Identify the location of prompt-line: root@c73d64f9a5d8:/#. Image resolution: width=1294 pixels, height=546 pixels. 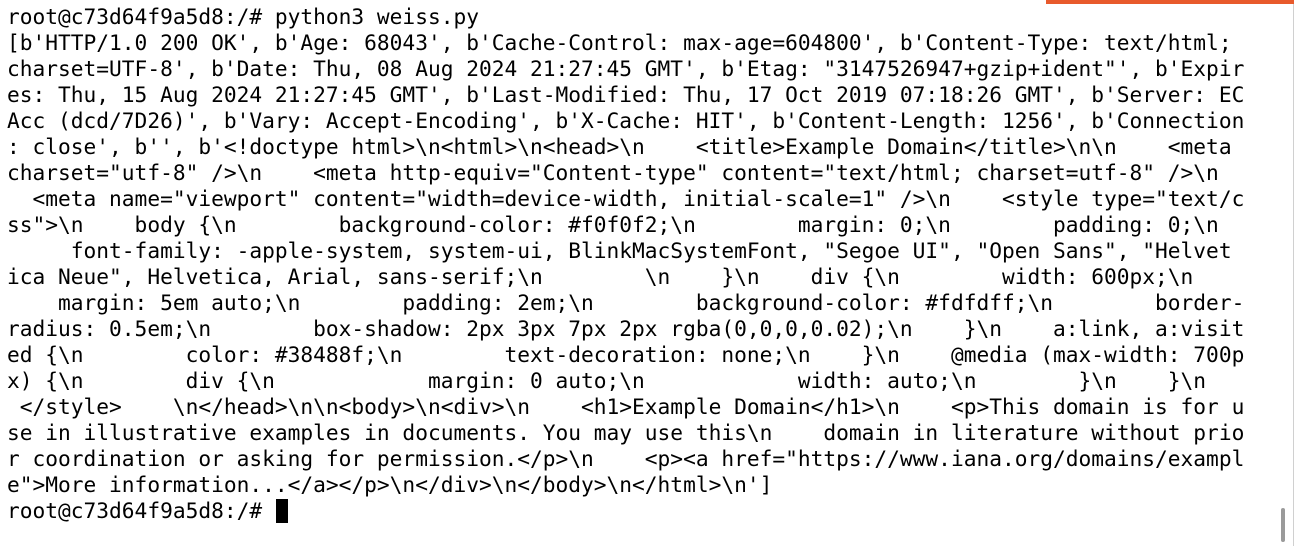
(638, 511).